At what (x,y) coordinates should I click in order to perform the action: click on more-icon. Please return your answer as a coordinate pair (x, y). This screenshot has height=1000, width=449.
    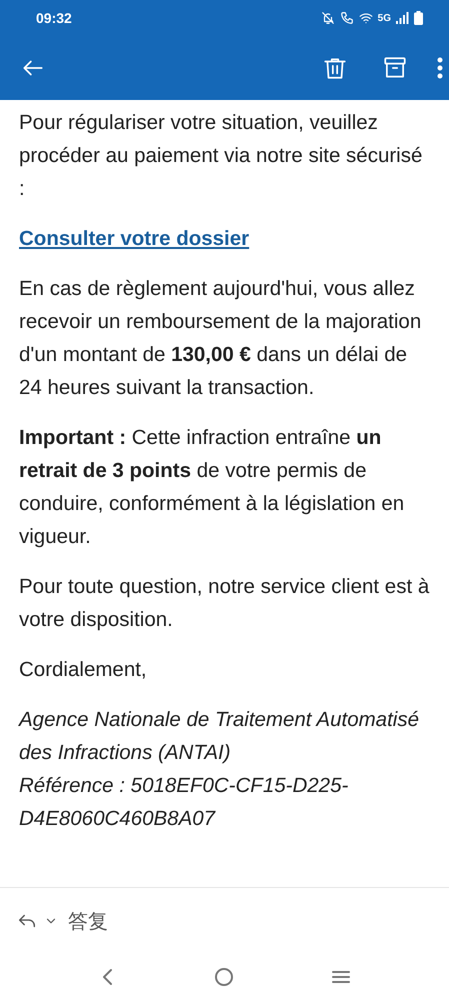
    Looking at the image, I should click on (440, 68).